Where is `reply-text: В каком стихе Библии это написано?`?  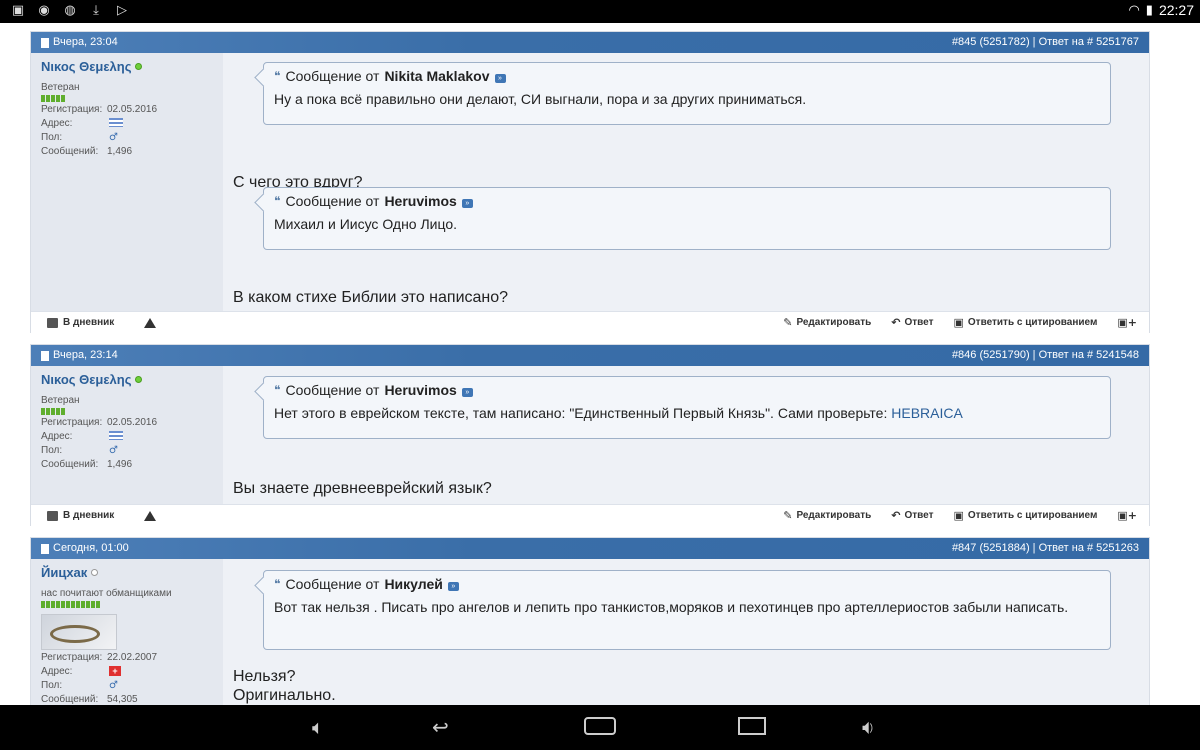 reply-text: В каком стихе Библии это написано? is located at coordinates (371, 297).